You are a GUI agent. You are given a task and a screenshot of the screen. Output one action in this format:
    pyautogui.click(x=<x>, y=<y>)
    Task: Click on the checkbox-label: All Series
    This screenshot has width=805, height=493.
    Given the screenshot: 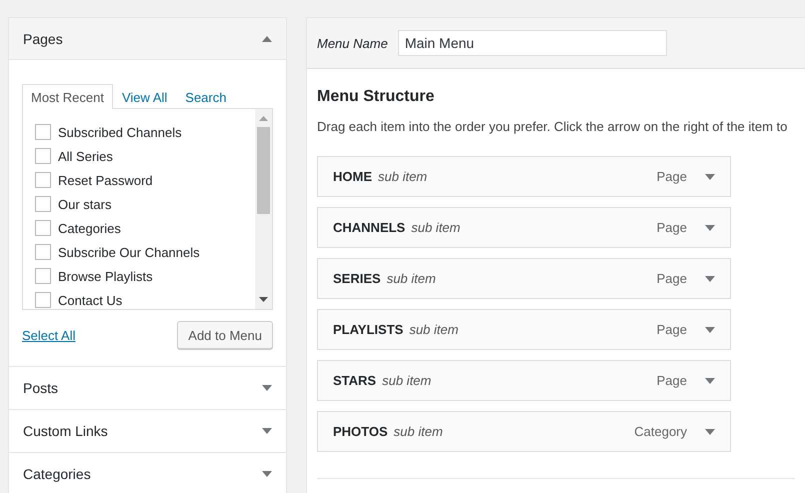 What is the action you would take?
    pyautogui.click(x=85, y=156)
    